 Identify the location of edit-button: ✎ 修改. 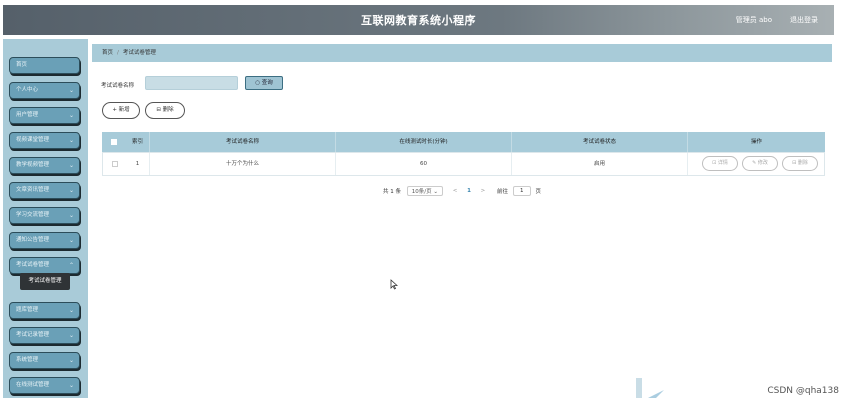
(760, 163).